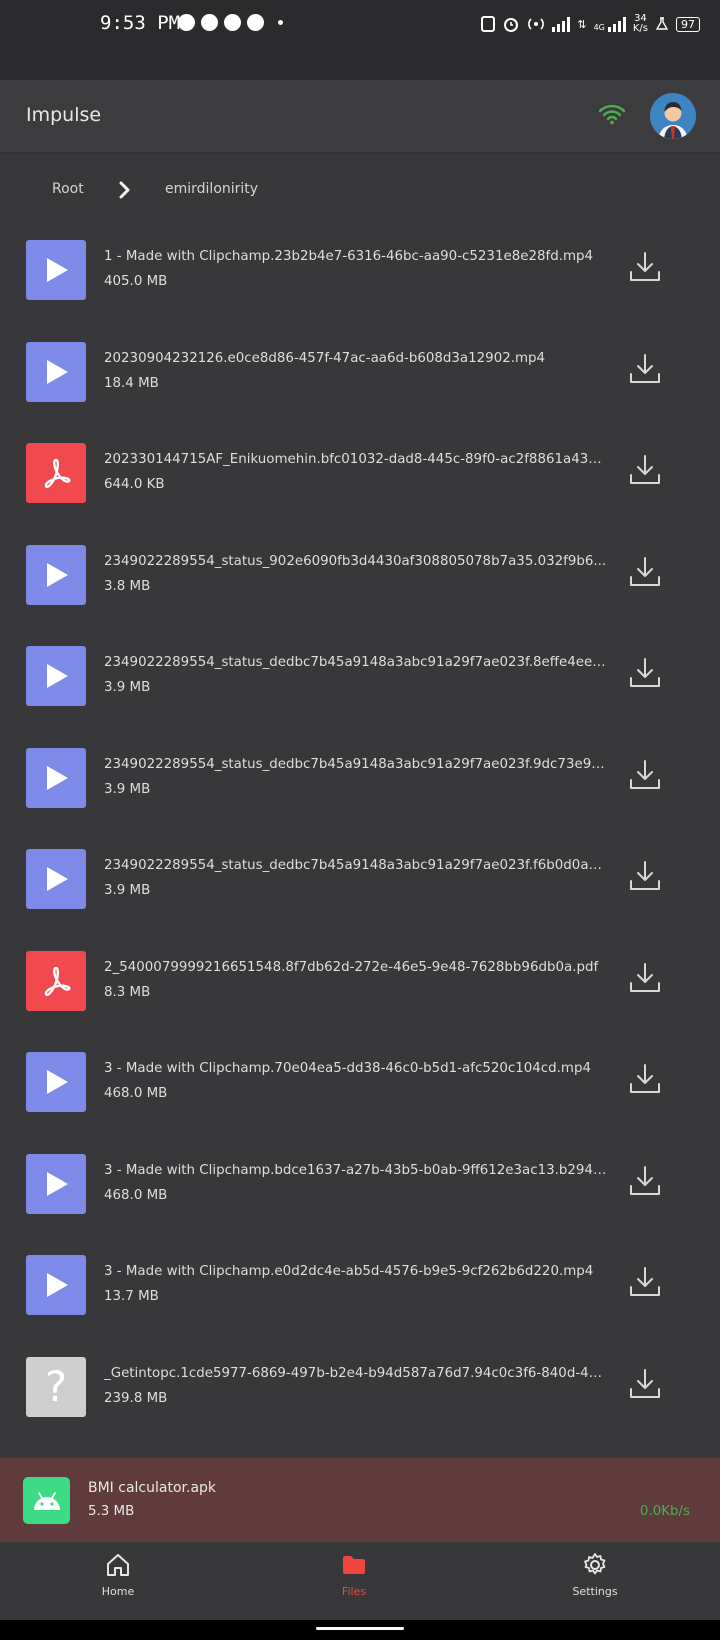 Image resolution: width=720 pixels, height=1640 pixels. What do you see at coordinates (662, 23) in the screenshot?
I see `flask-icon` at bounding box center [662, 23].